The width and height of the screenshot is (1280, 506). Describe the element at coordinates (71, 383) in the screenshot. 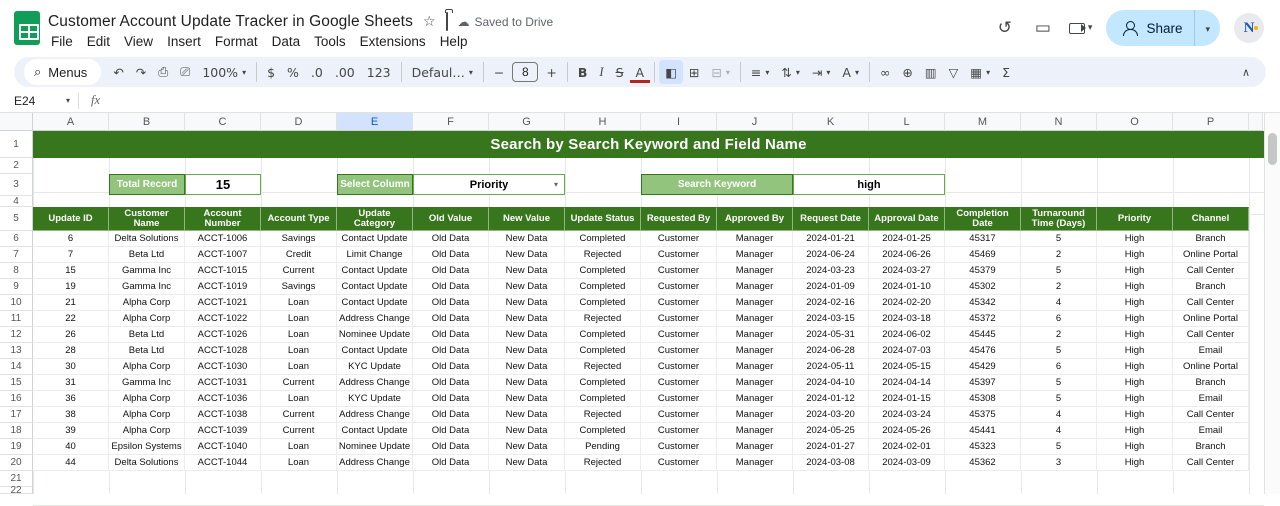

I see `table-cell: 31` at that location.